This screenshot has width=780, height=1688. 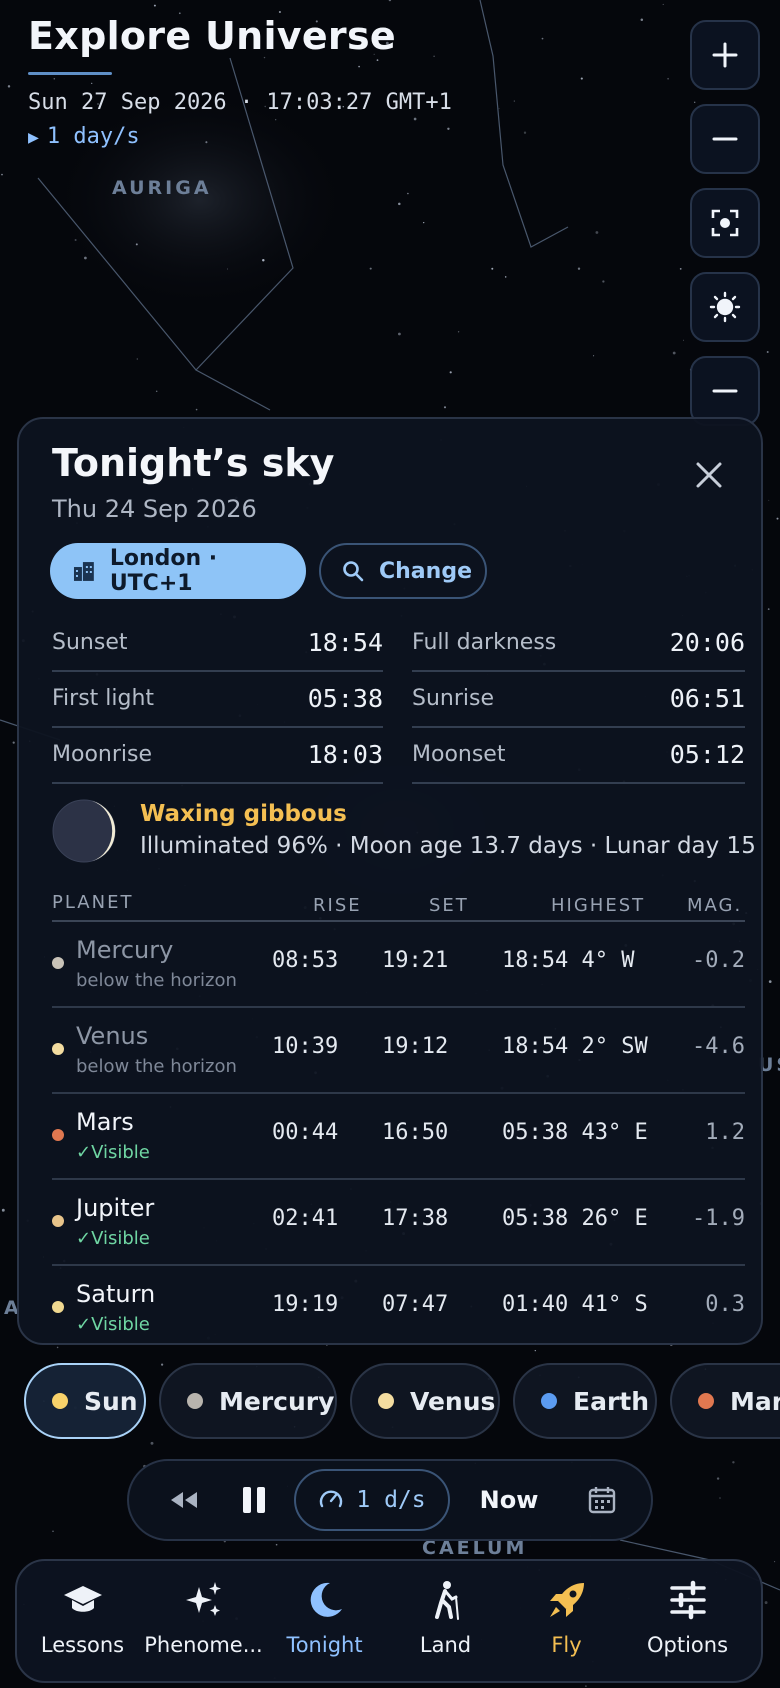 I want to click on speed-button: 1 d/s, so click(x=372, y=1500).